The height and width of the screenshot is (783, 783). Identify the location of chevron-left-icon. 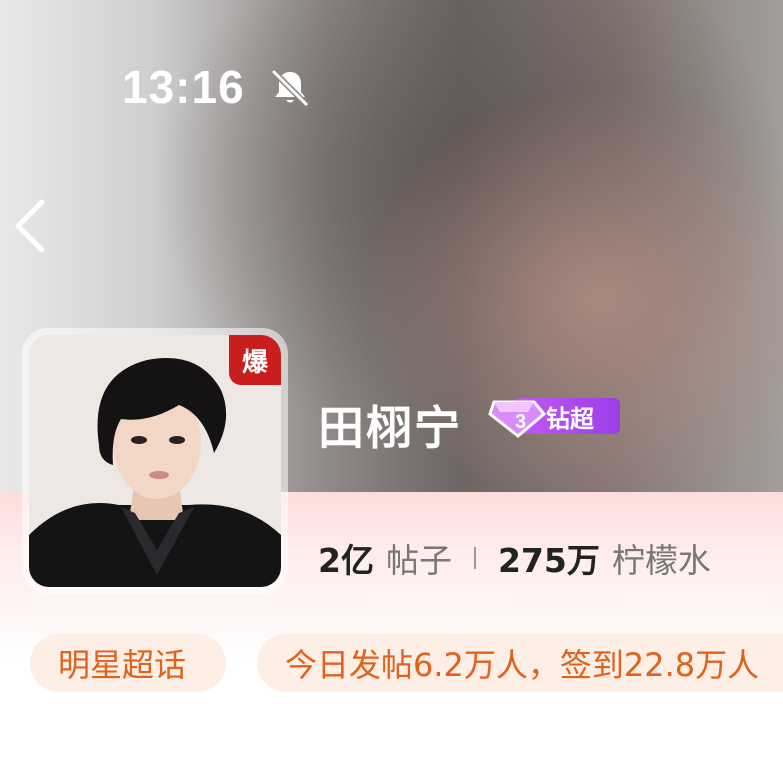
(28, 226).